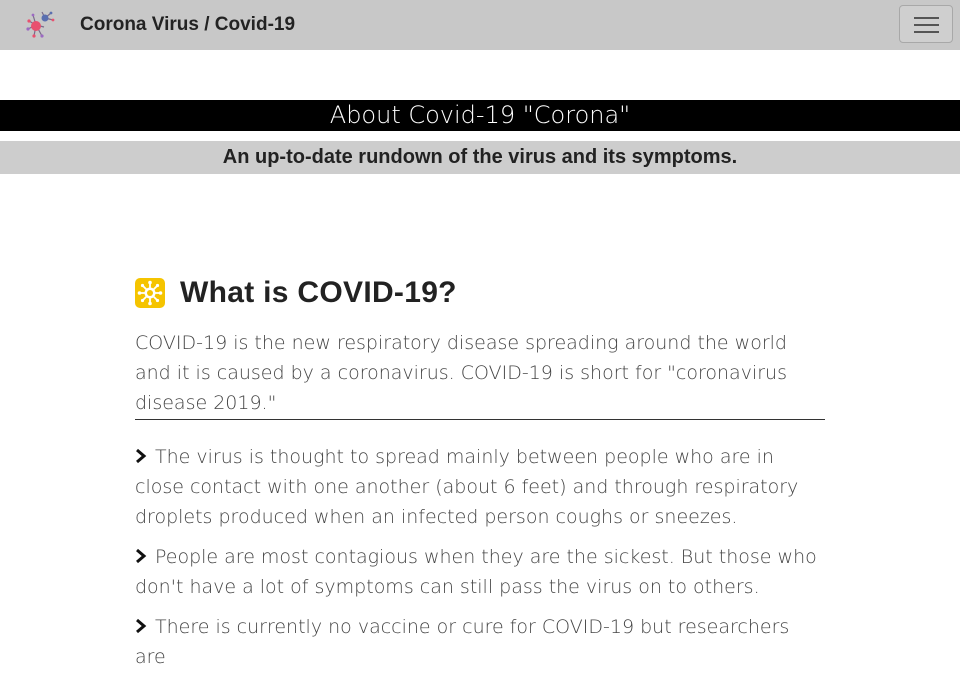 The width and height of the screenshot is (960, 682). I want to click on section-title: What is COVID-19?, so click(318, 292).